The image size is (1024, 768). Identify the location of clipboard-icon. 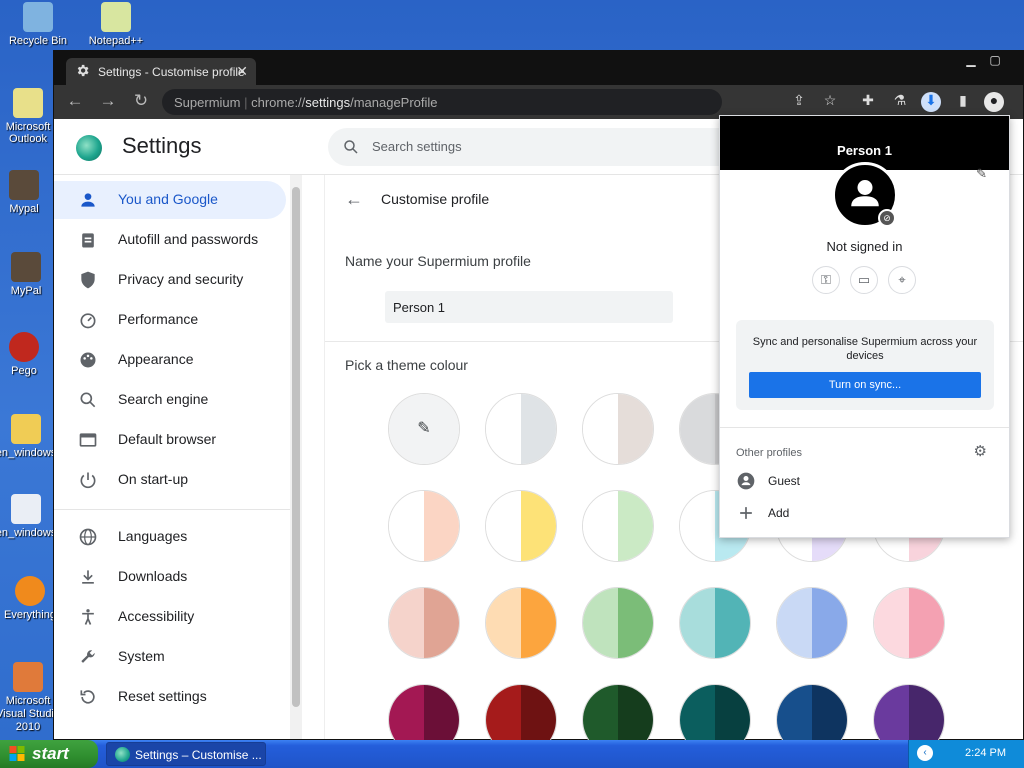
(88, 240).